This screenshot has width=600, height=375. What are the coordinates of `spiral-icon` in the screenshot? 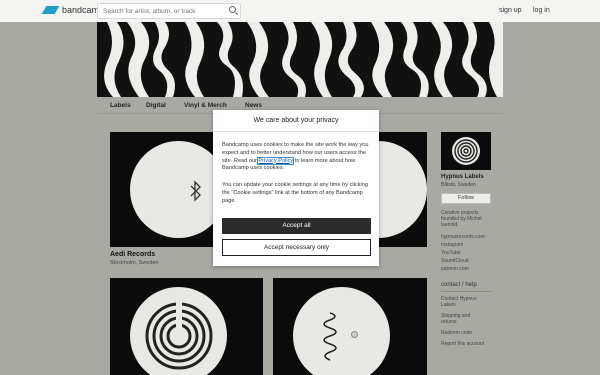 It's located at (179, 333).